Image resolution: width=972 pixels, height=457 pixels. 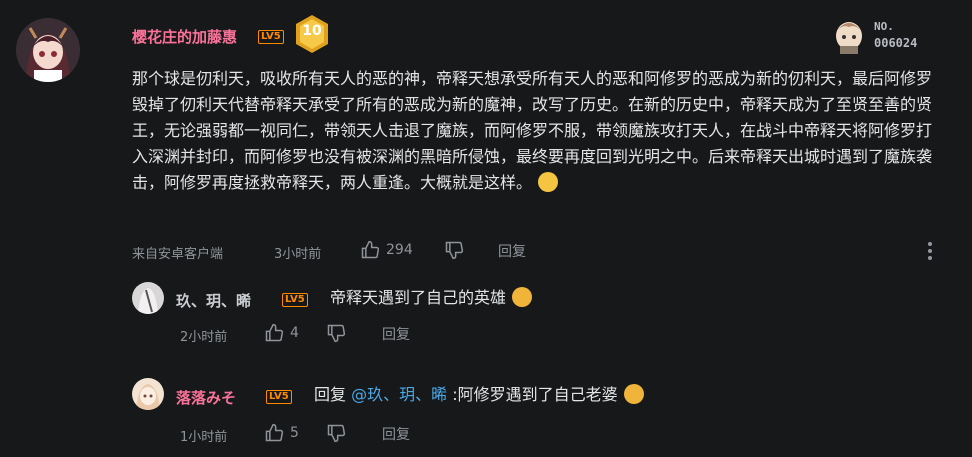 I want to click on comment-time: 3小时前, so click(x=298, y=254).